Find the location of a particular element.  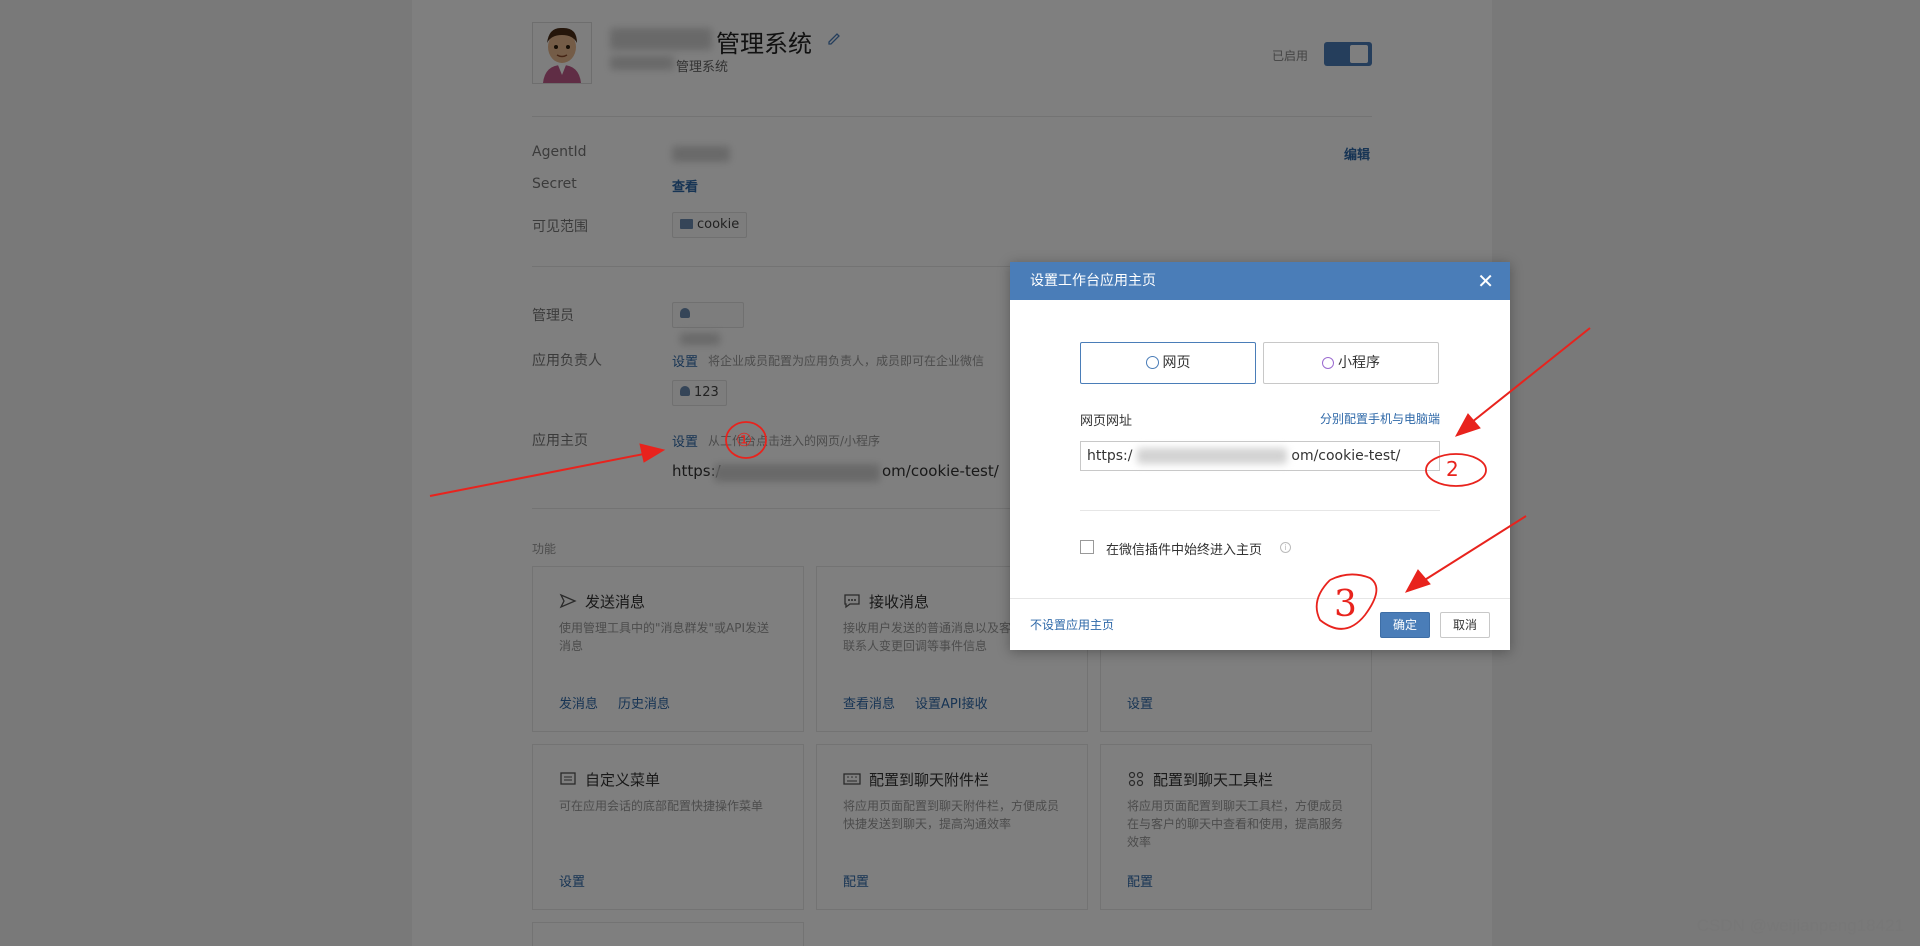

tab-webpage-label: 网页 is located at coordinates (1176, 363).